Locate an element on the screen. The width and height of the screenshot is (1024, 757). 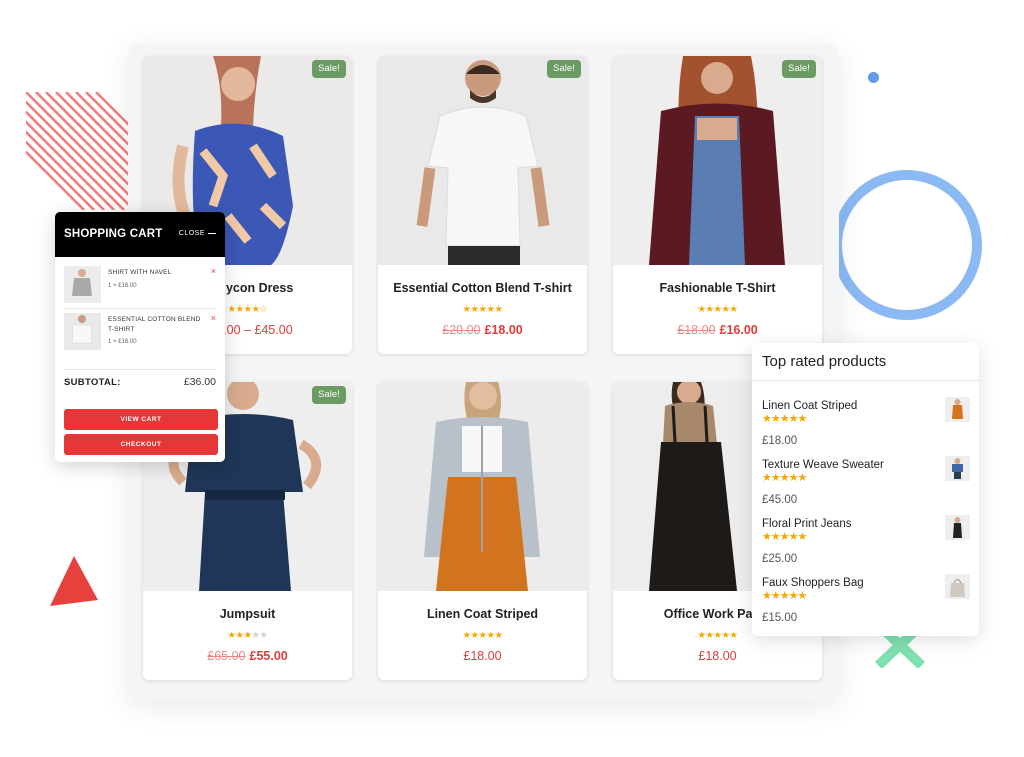
subtotal-label: SUBTOTAL: is located at coordinates (92, 382).